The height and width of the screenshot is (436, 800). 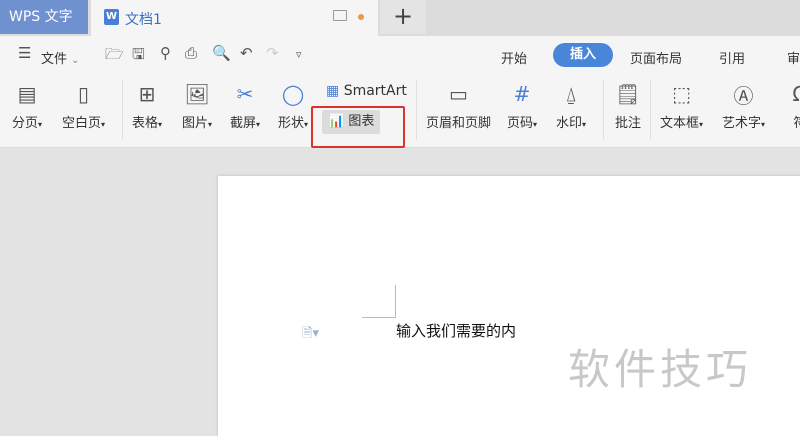 I want to click on comment-button: 🗒 批注, so click(x=628, y=105).